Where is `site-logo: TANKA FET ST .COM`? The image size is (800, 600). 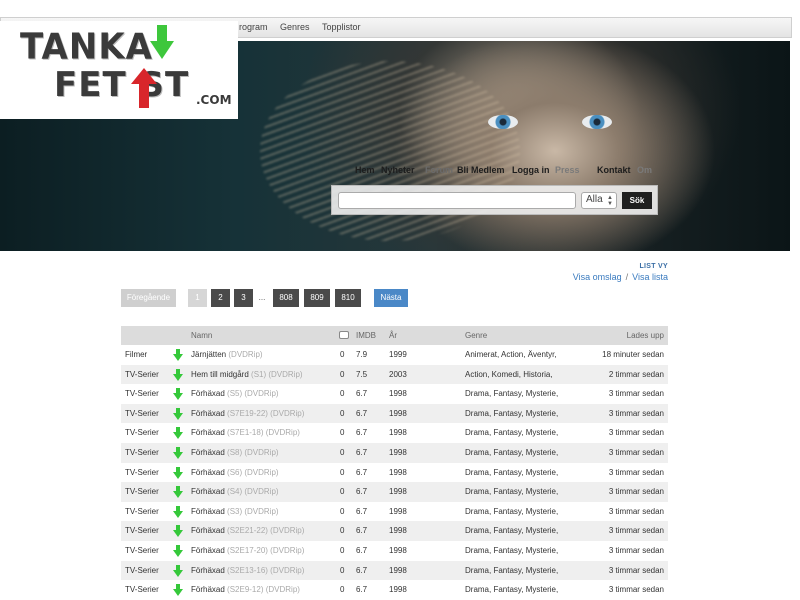
site-logo: TANKA FET ST .COM is located at coordinates (119, 70).